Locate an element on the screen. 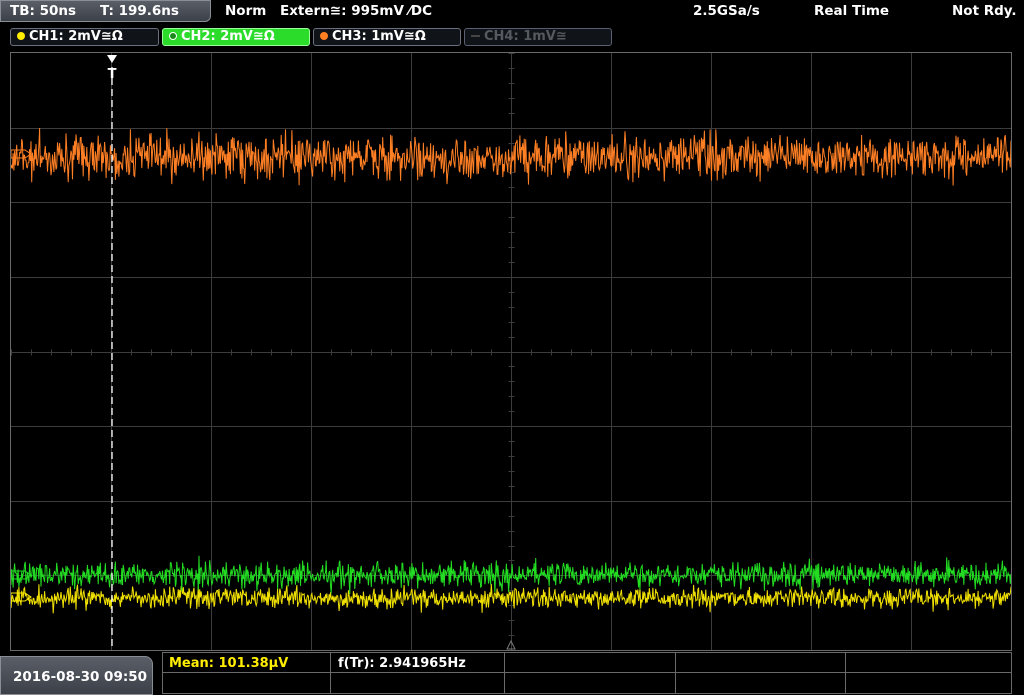 Image resolution: width=1024 pixels, height=695 pixels. mean-measurement: Mean: 101.38µV is located at coordinates (228, 663).